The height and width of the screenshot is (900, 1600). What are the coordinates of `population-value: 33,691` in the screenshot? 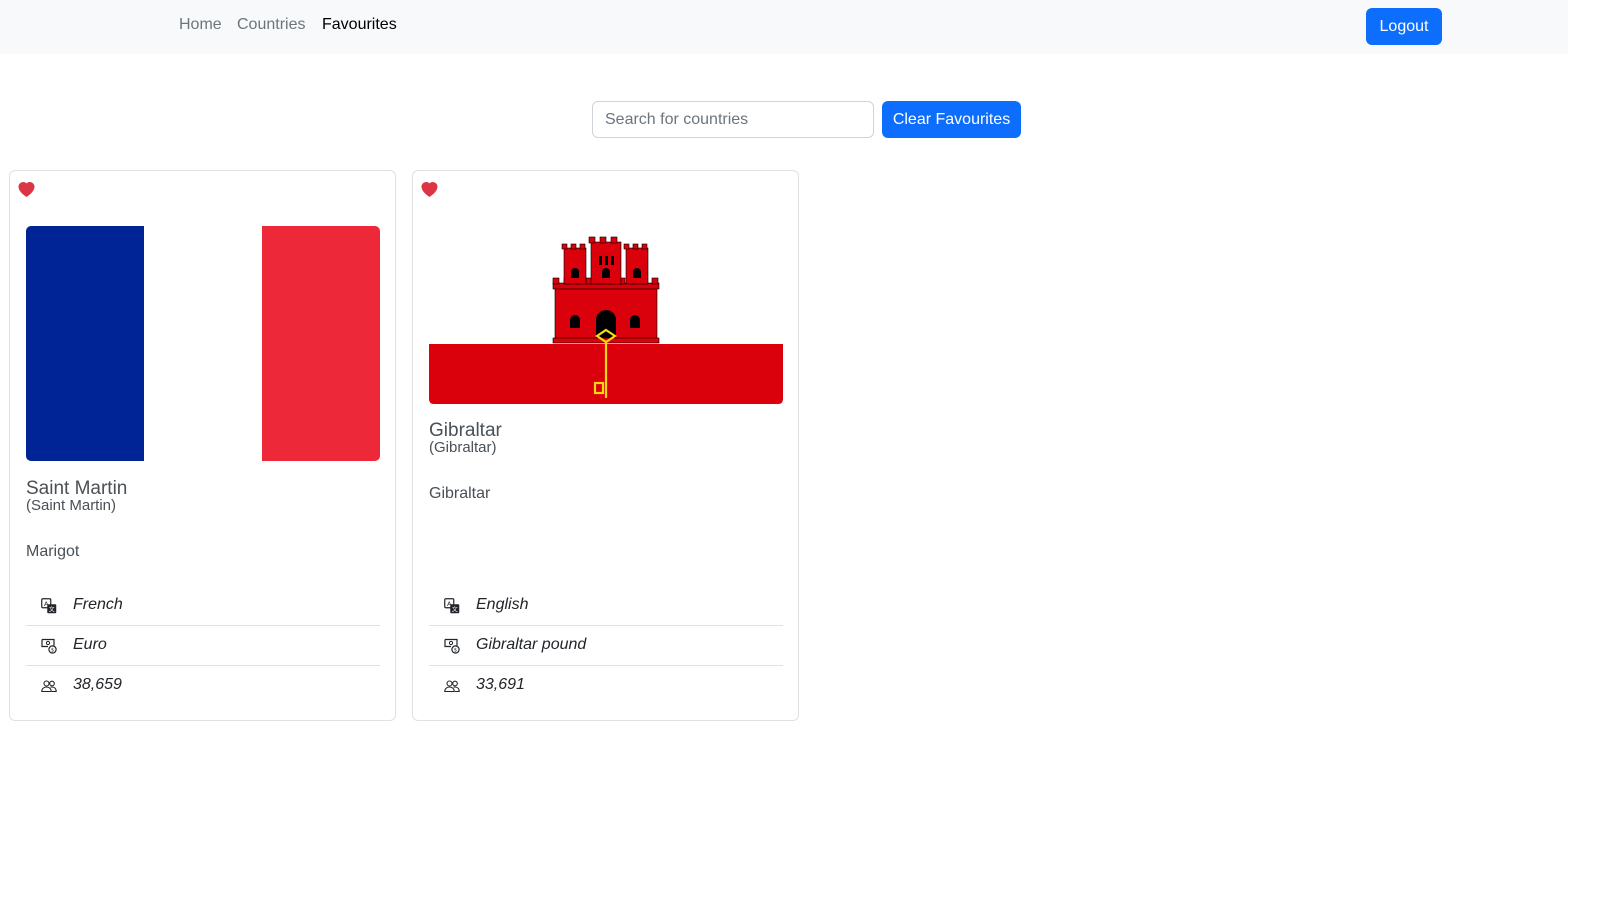 It's located at (500, 684).